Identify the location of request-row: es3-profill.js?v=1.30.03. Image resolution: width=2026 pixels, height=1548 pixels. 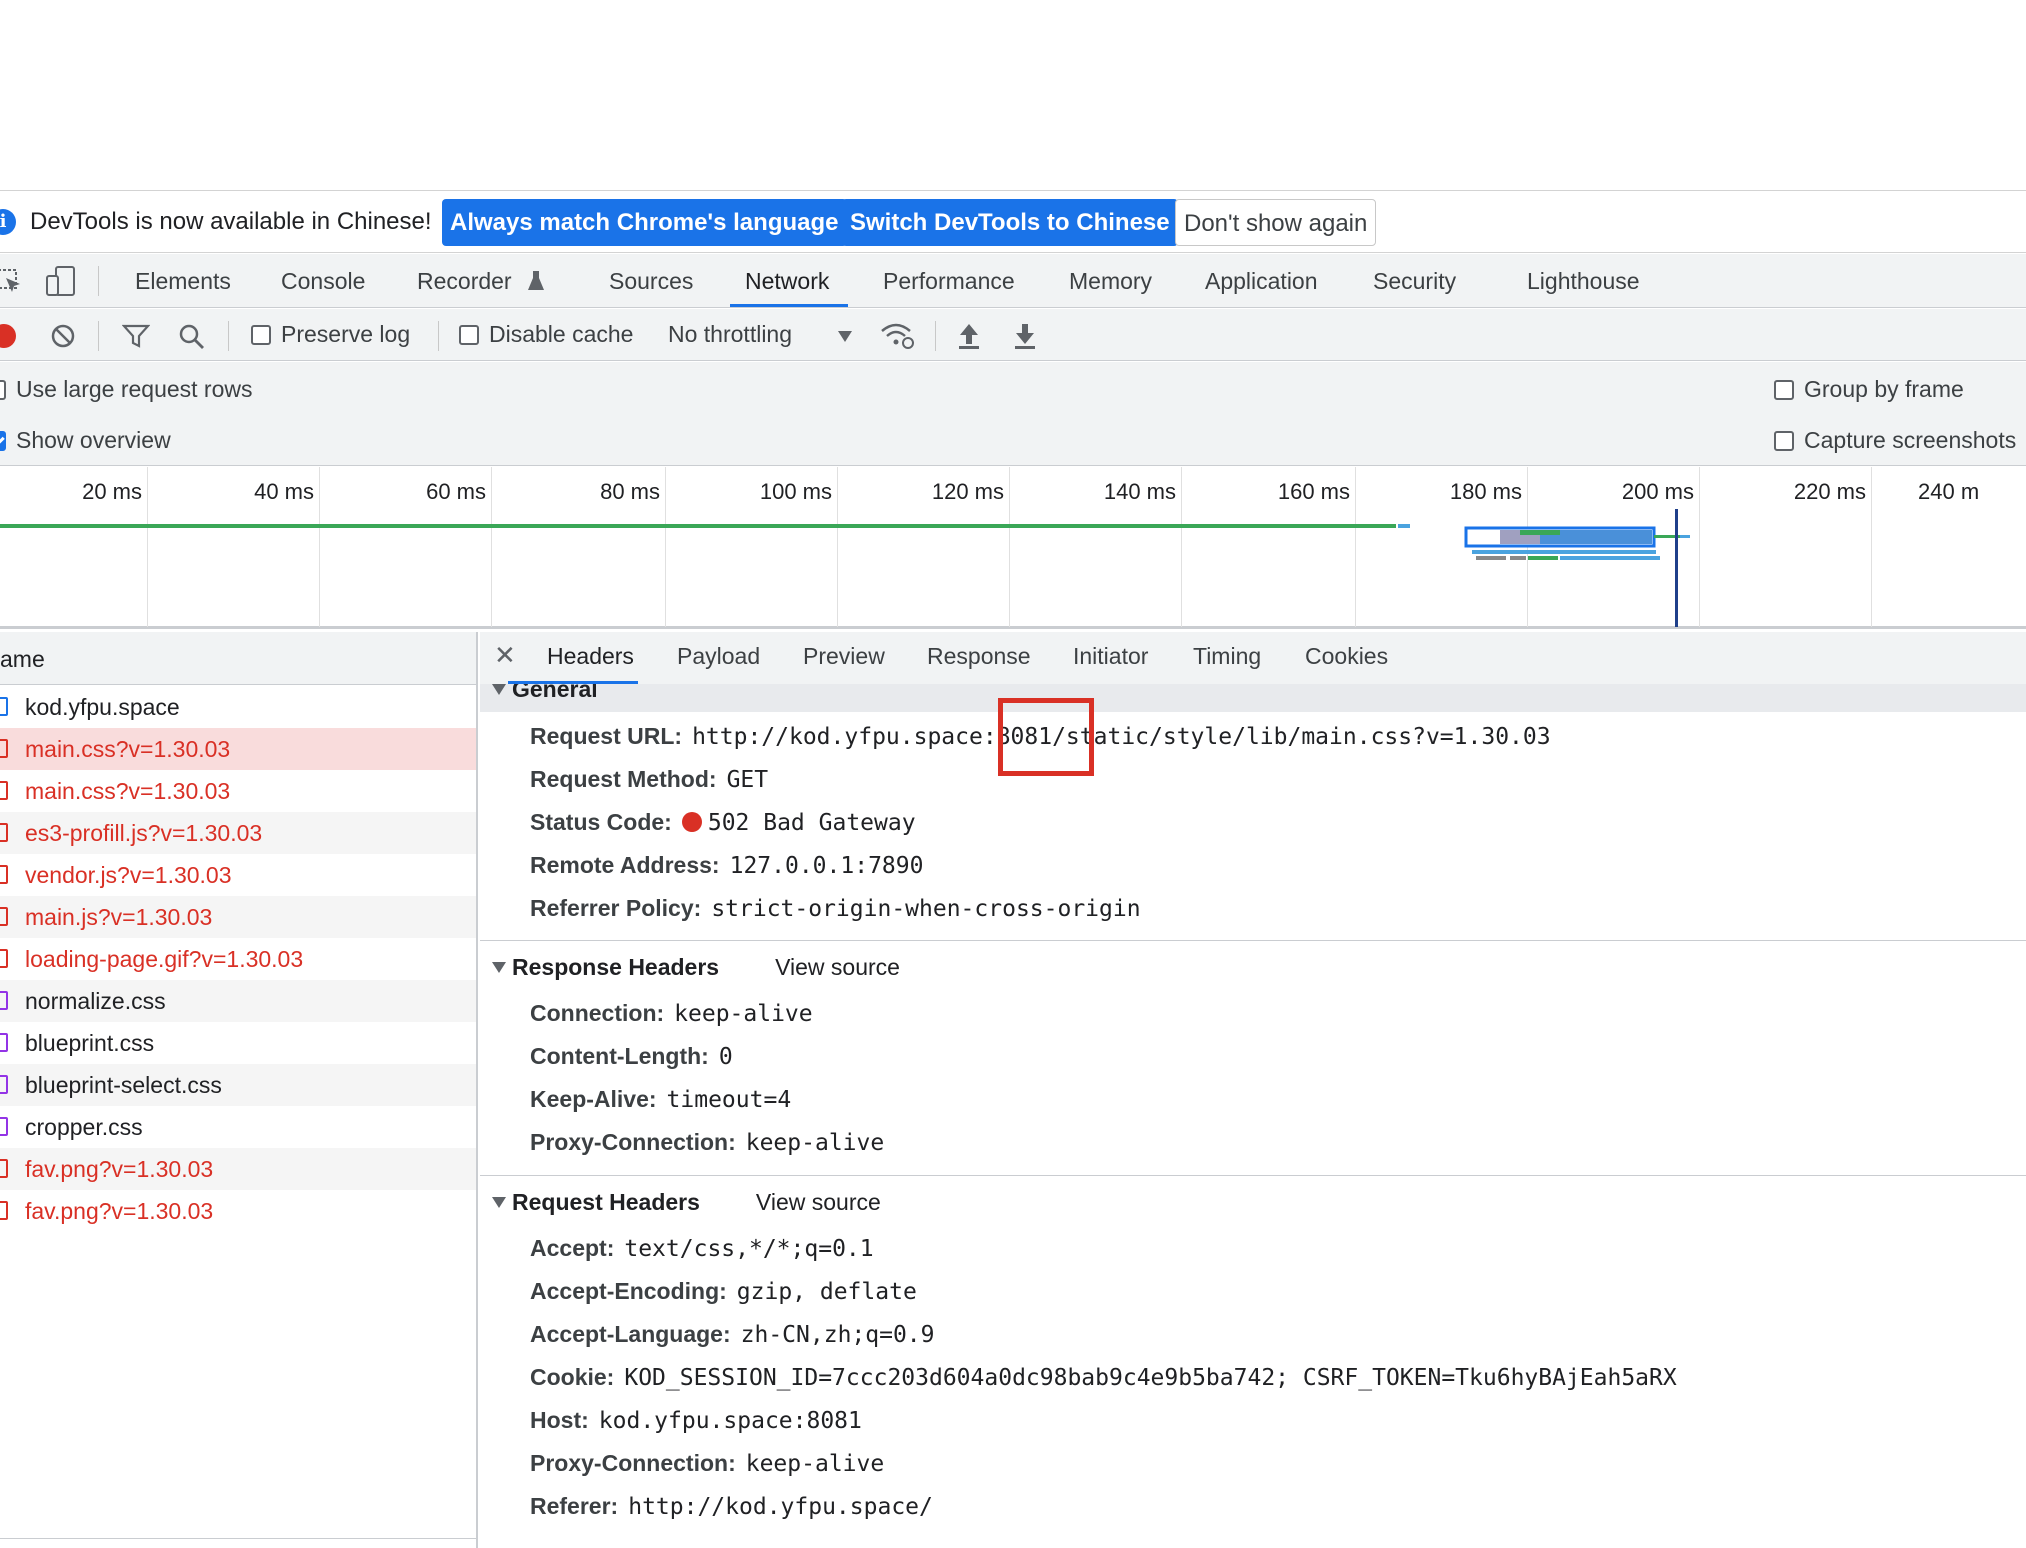
(238, 833).